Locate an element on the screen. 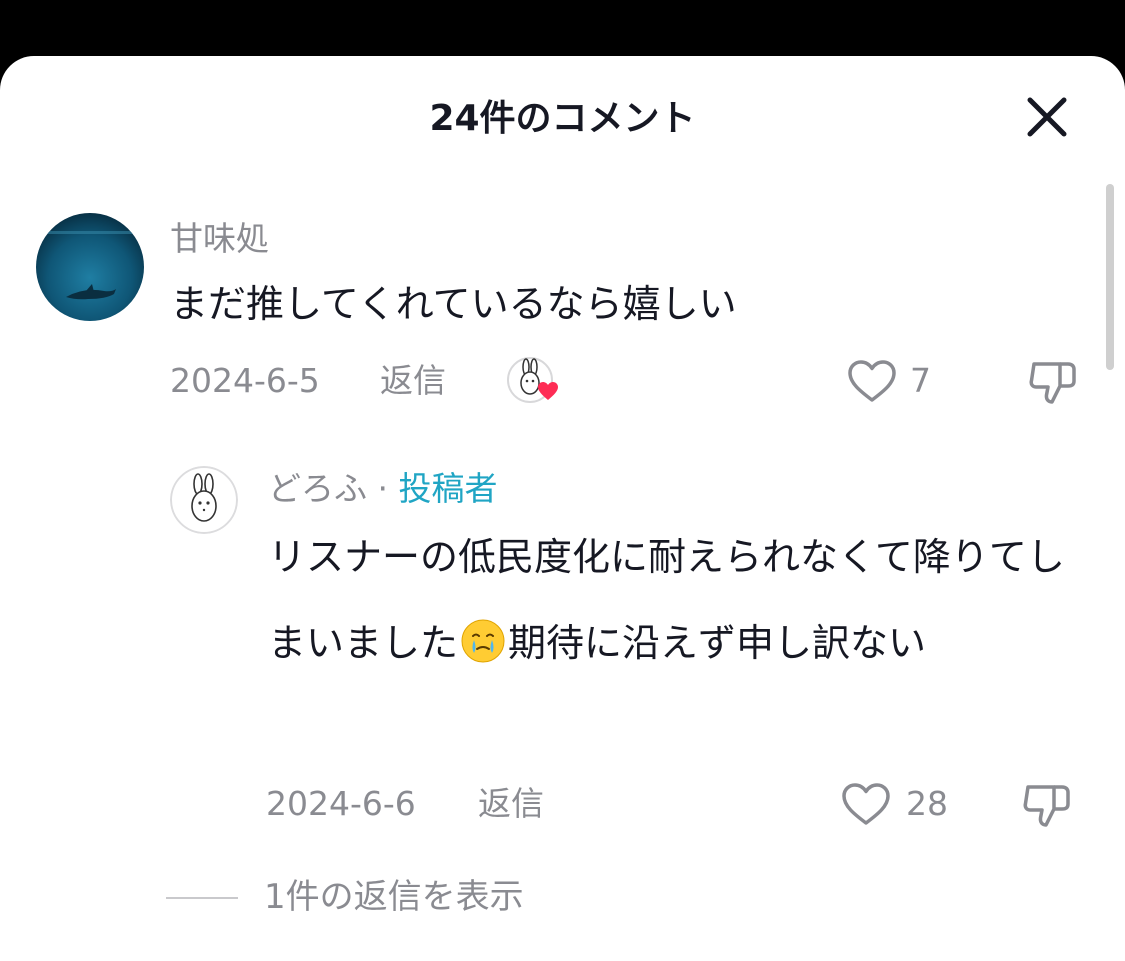 This screenshot has height=961, width=1125. avatar is located at coordinates (90, 267).